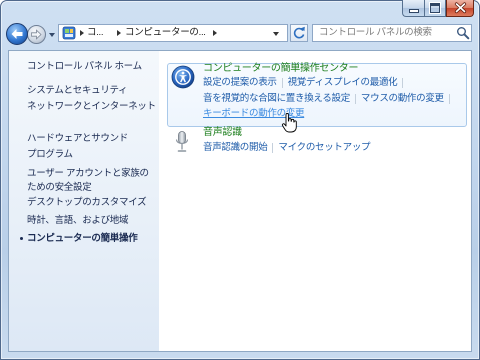 Image resolution: width=480 pixels, height=360 pixels. I want to click on close-button, so click(460, 8).